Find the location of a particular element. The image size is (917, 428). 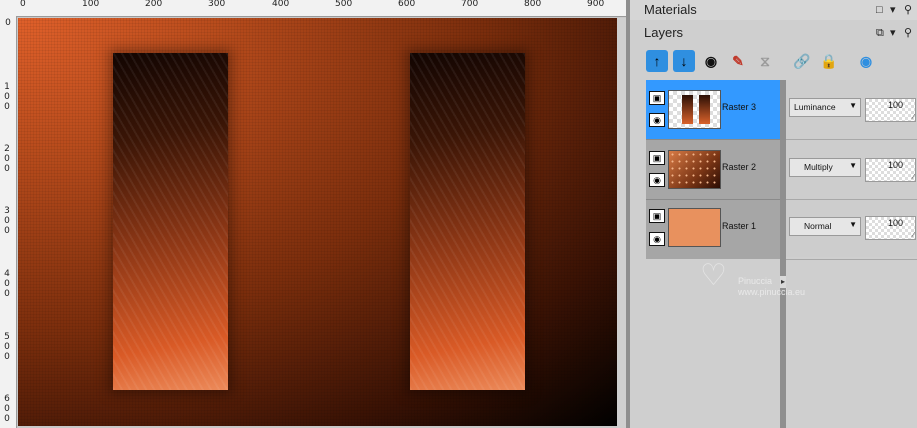

layer-properties-row: Normal ▼ 100 ∕ is located at coordinates (851, 230).